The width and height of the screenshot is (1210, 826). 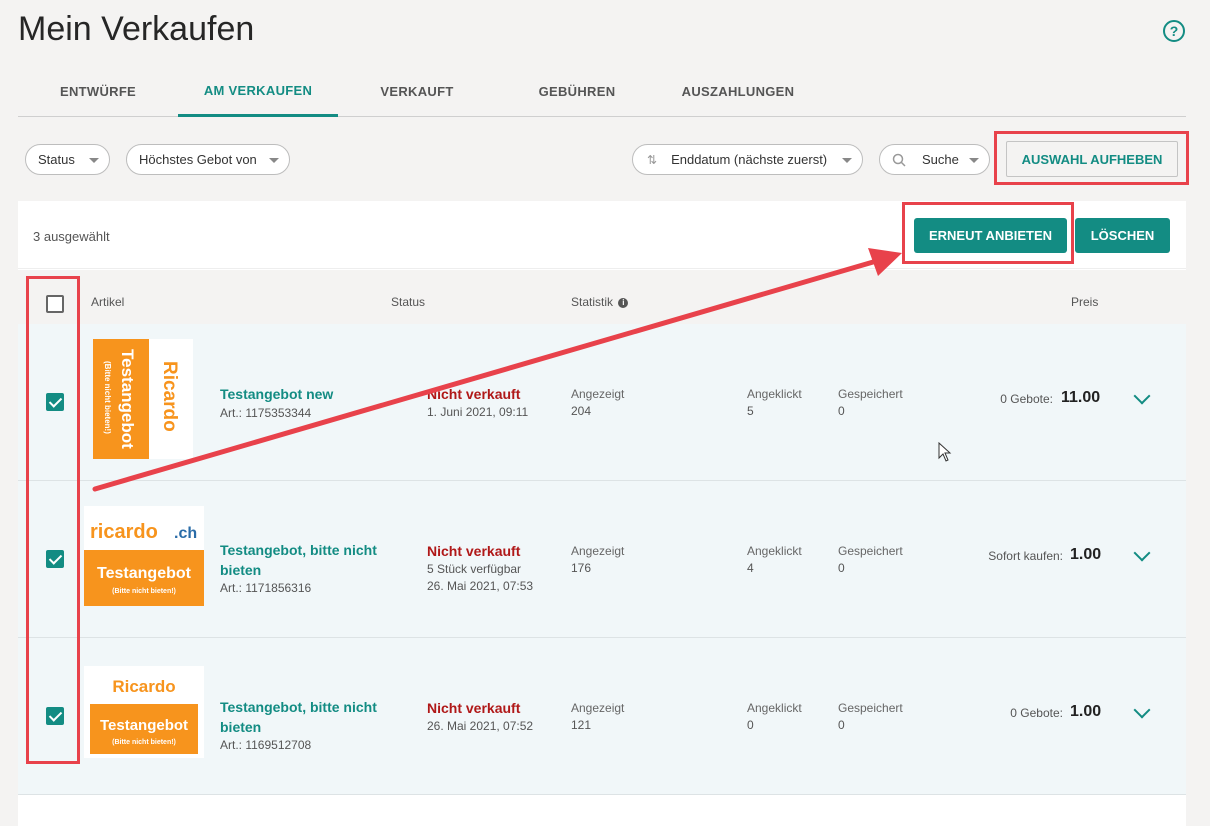 I want to click on mouse-cursor-icon, so click(x=945, y=452).